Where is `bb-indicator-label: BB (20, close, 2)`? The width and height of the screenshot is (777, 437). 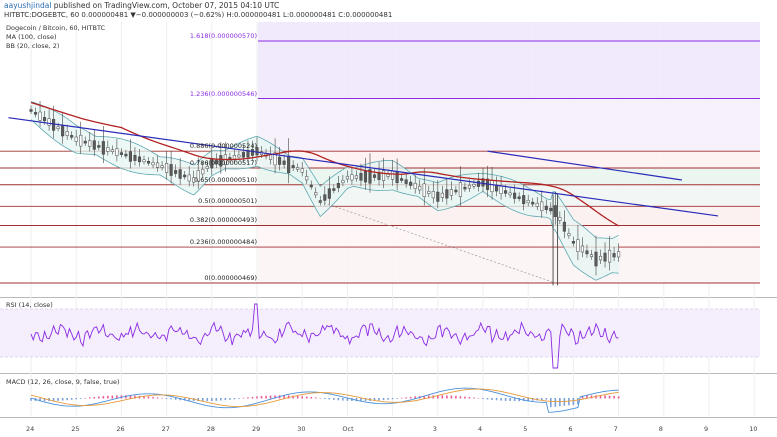 bb-indicator-label: BB (20, close, 2) is located at coordinates (32, 46).